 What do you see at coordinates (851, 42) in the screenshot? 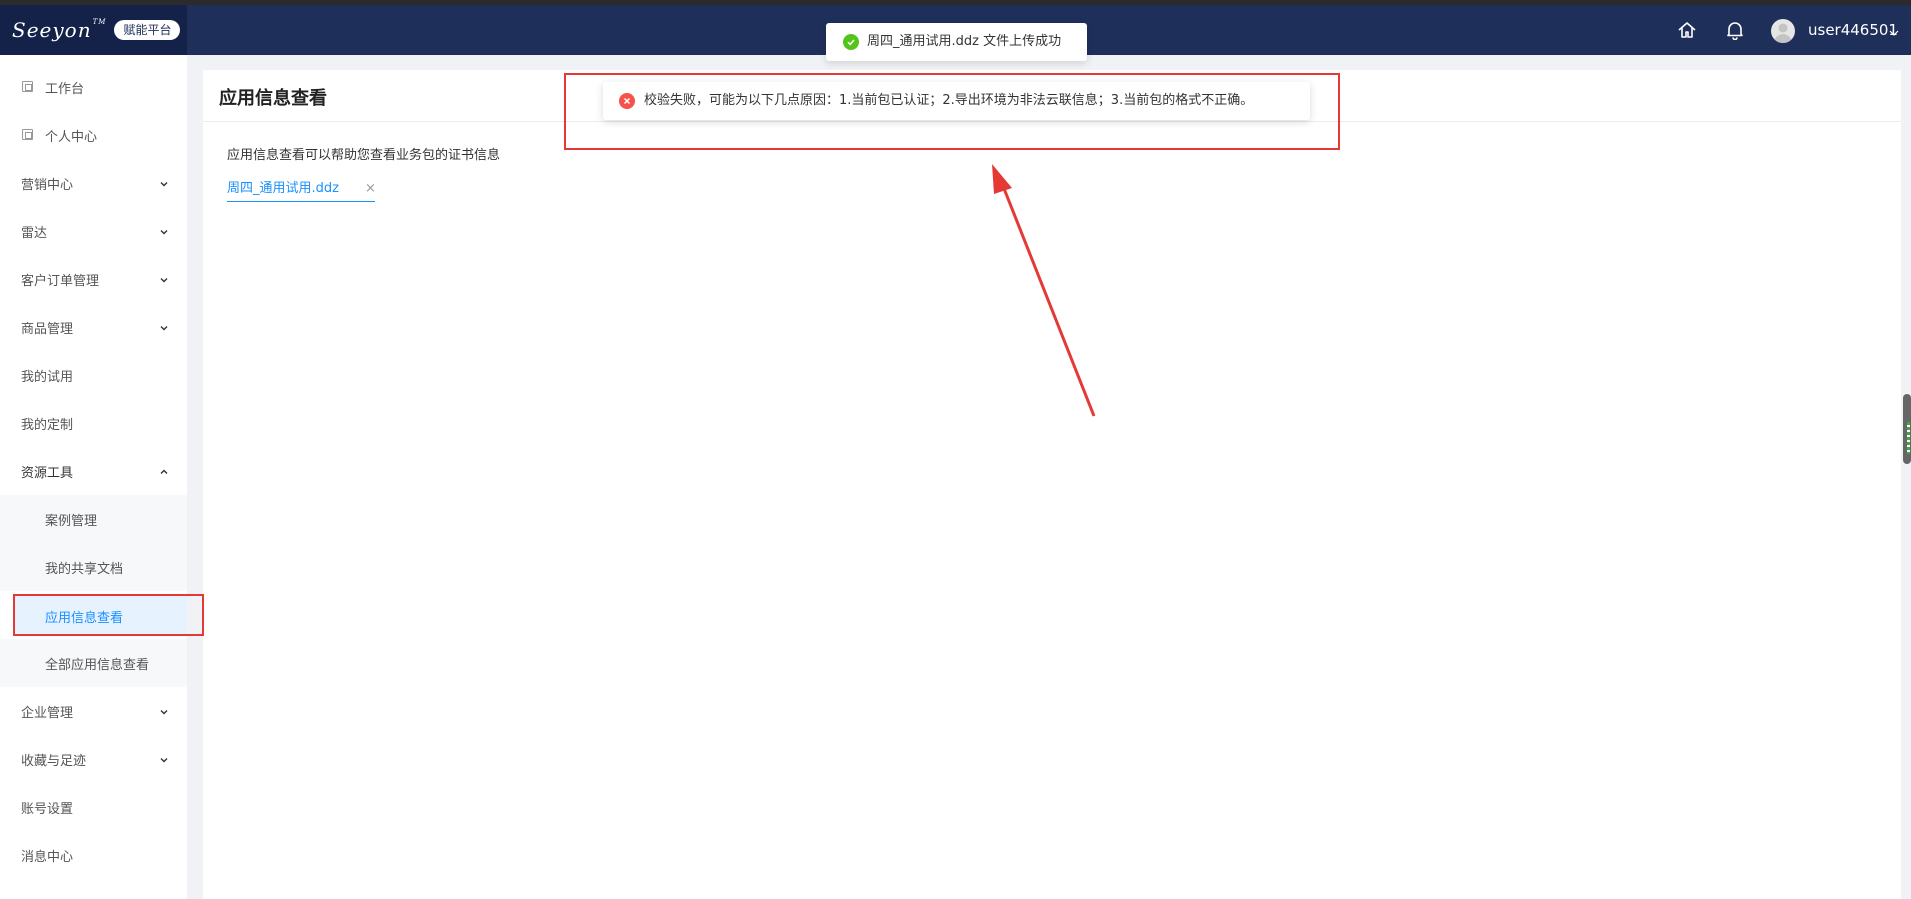
I see `check-circle-icon` at bounding box center [851, 42].